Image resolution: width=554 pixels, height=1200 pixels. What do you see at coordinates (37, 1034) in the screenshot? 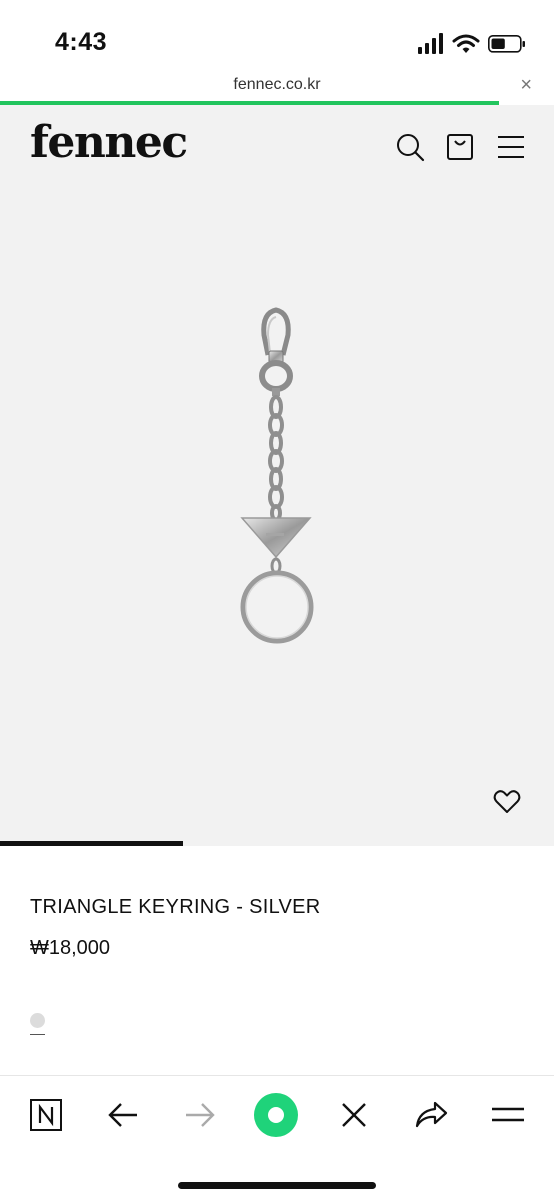
I see `swatch-selected-underline` at bounding box center [37, 1034].